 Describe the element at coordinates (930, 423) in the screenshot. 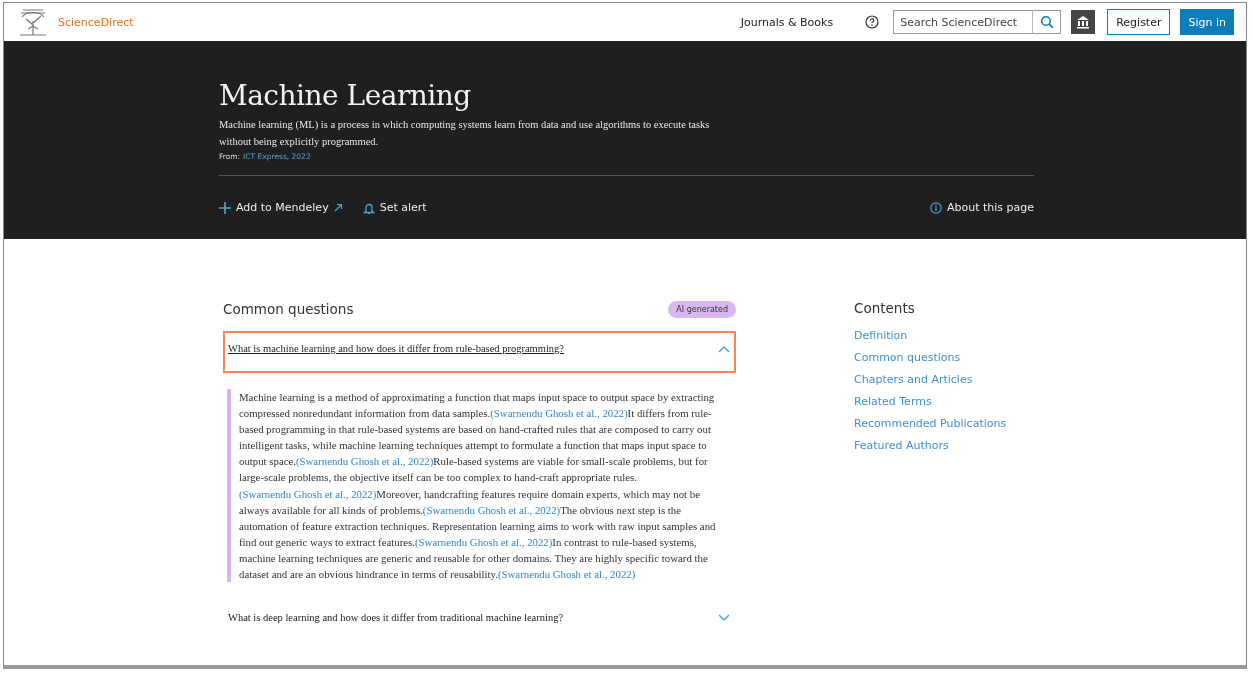

I see `contents-link: Recommended Publications` at that location.